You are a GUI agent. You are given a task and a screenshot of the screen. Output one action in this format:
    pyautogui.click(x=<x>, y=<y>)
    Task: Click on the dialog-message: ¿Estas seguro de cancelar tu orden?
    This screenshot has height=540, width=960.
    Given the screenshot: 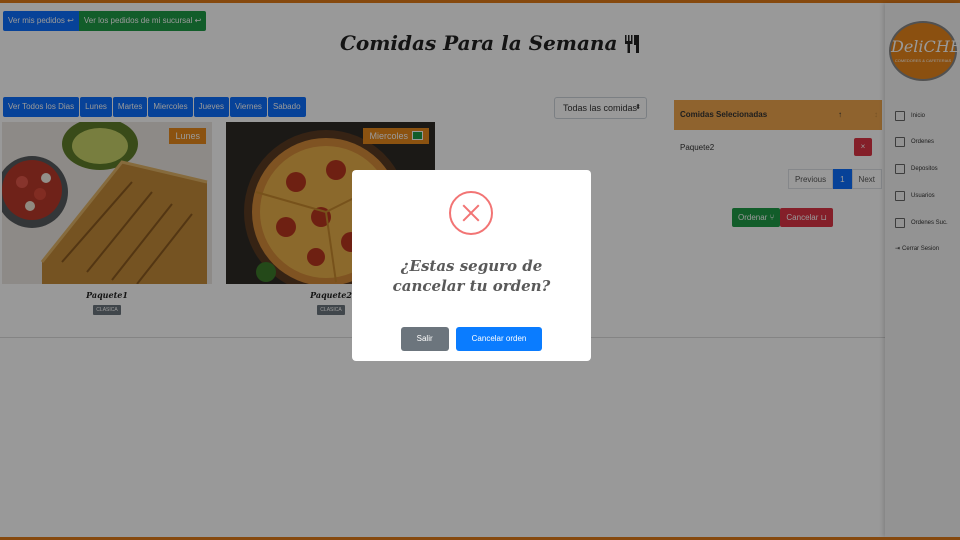 What is the action you would take?
    pyautogui.click(x=471, y=276)
    